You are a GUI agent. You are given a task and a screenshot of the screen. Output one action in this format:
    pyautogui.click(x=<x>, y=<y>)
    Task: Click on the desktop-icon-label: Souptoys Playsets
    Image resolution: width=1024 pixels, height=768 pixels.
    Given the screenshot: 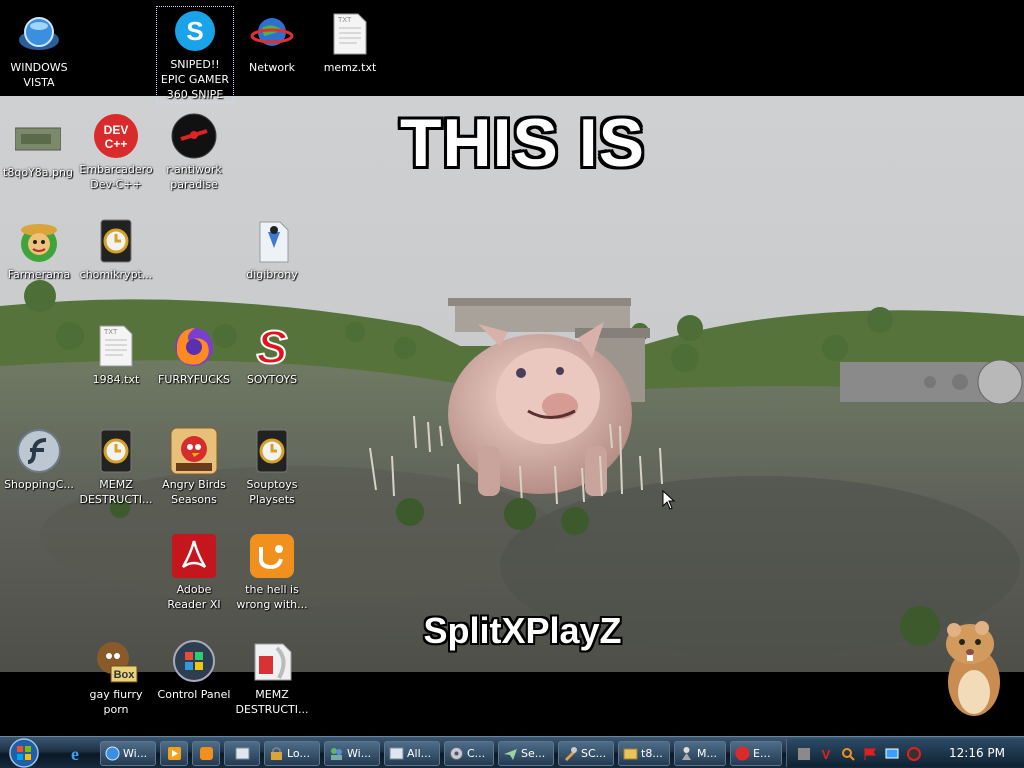 What is the action you would take?
    pyautogui.click(x=272, y=492)
    